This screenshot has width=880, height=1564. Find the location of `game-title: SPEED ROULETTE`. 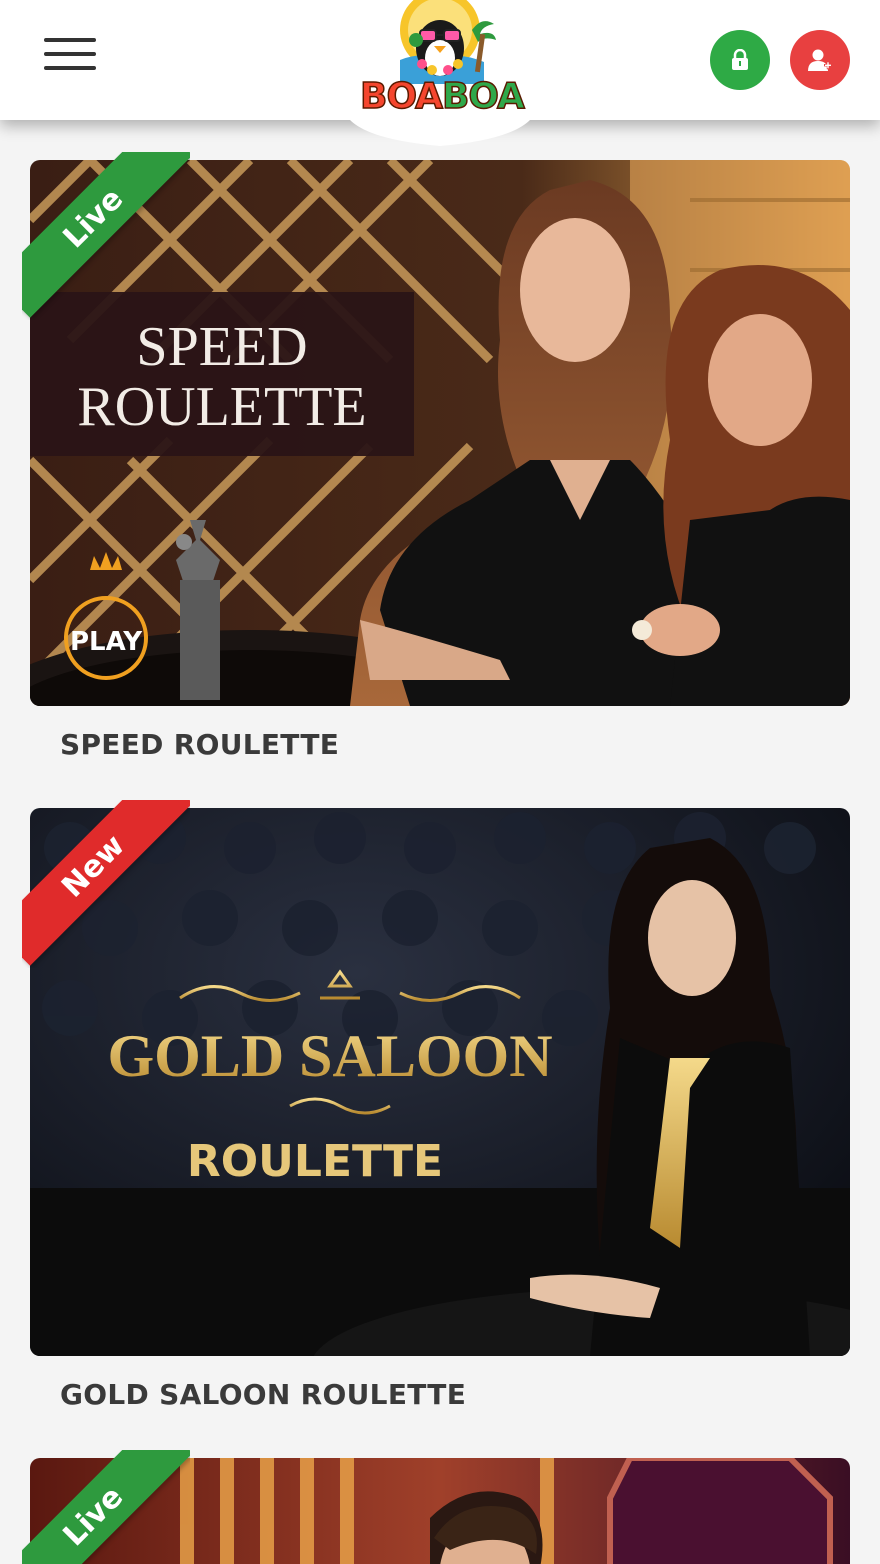

game-title: SPEED ROULETTE is located at coordinates (199, 744).